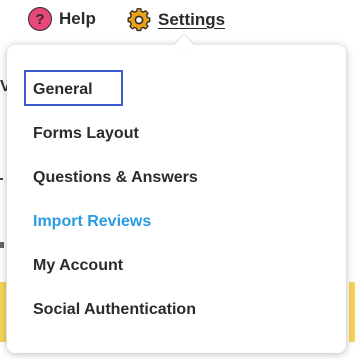 The image size is (355, 359). I want to click on settings-link: Settings, so click(175, 20).